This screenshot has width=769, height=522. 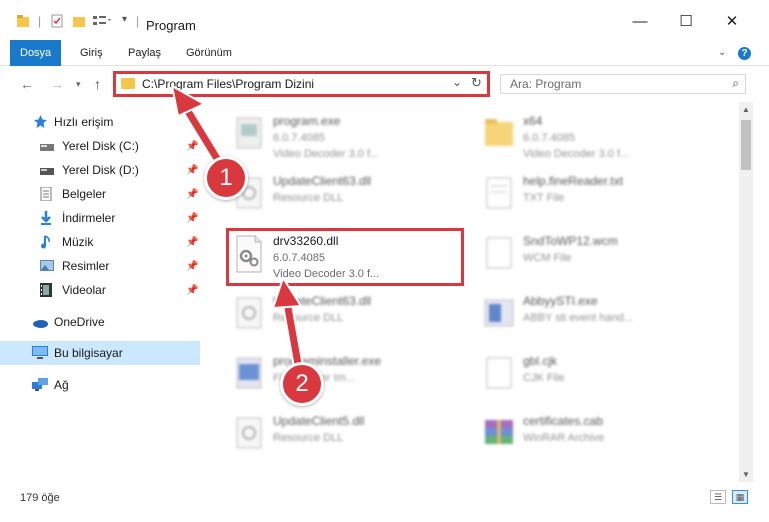 I want to click on view-options-icon, so click(x=103, y=21).